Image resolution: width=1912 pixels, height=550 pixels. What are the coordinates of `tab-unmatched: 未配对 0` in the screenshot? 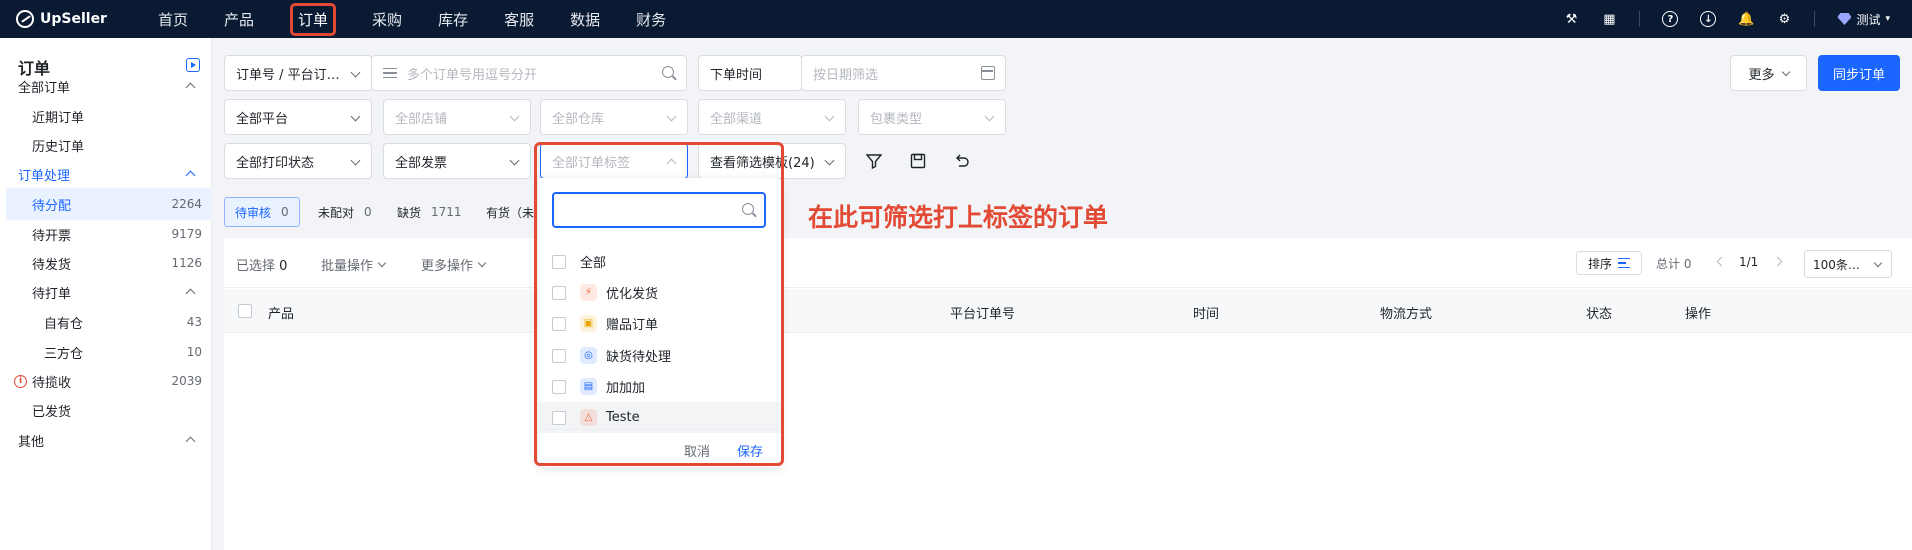 It's located at (345, 212).